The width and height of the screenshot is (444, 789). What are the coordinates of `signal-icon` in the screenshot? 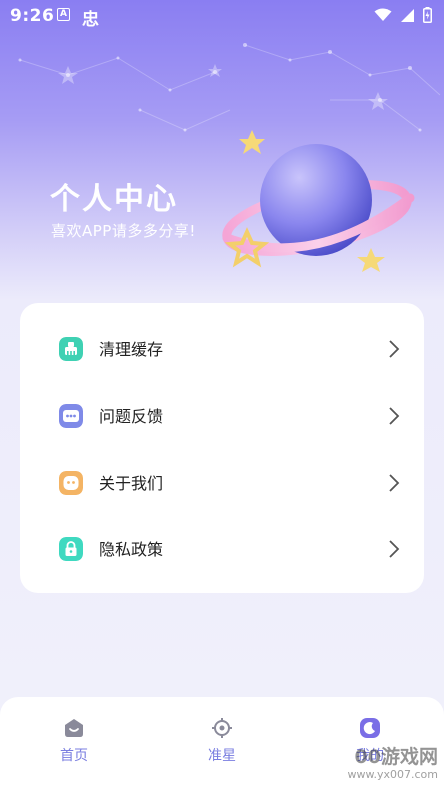 It's located at (407, 15).